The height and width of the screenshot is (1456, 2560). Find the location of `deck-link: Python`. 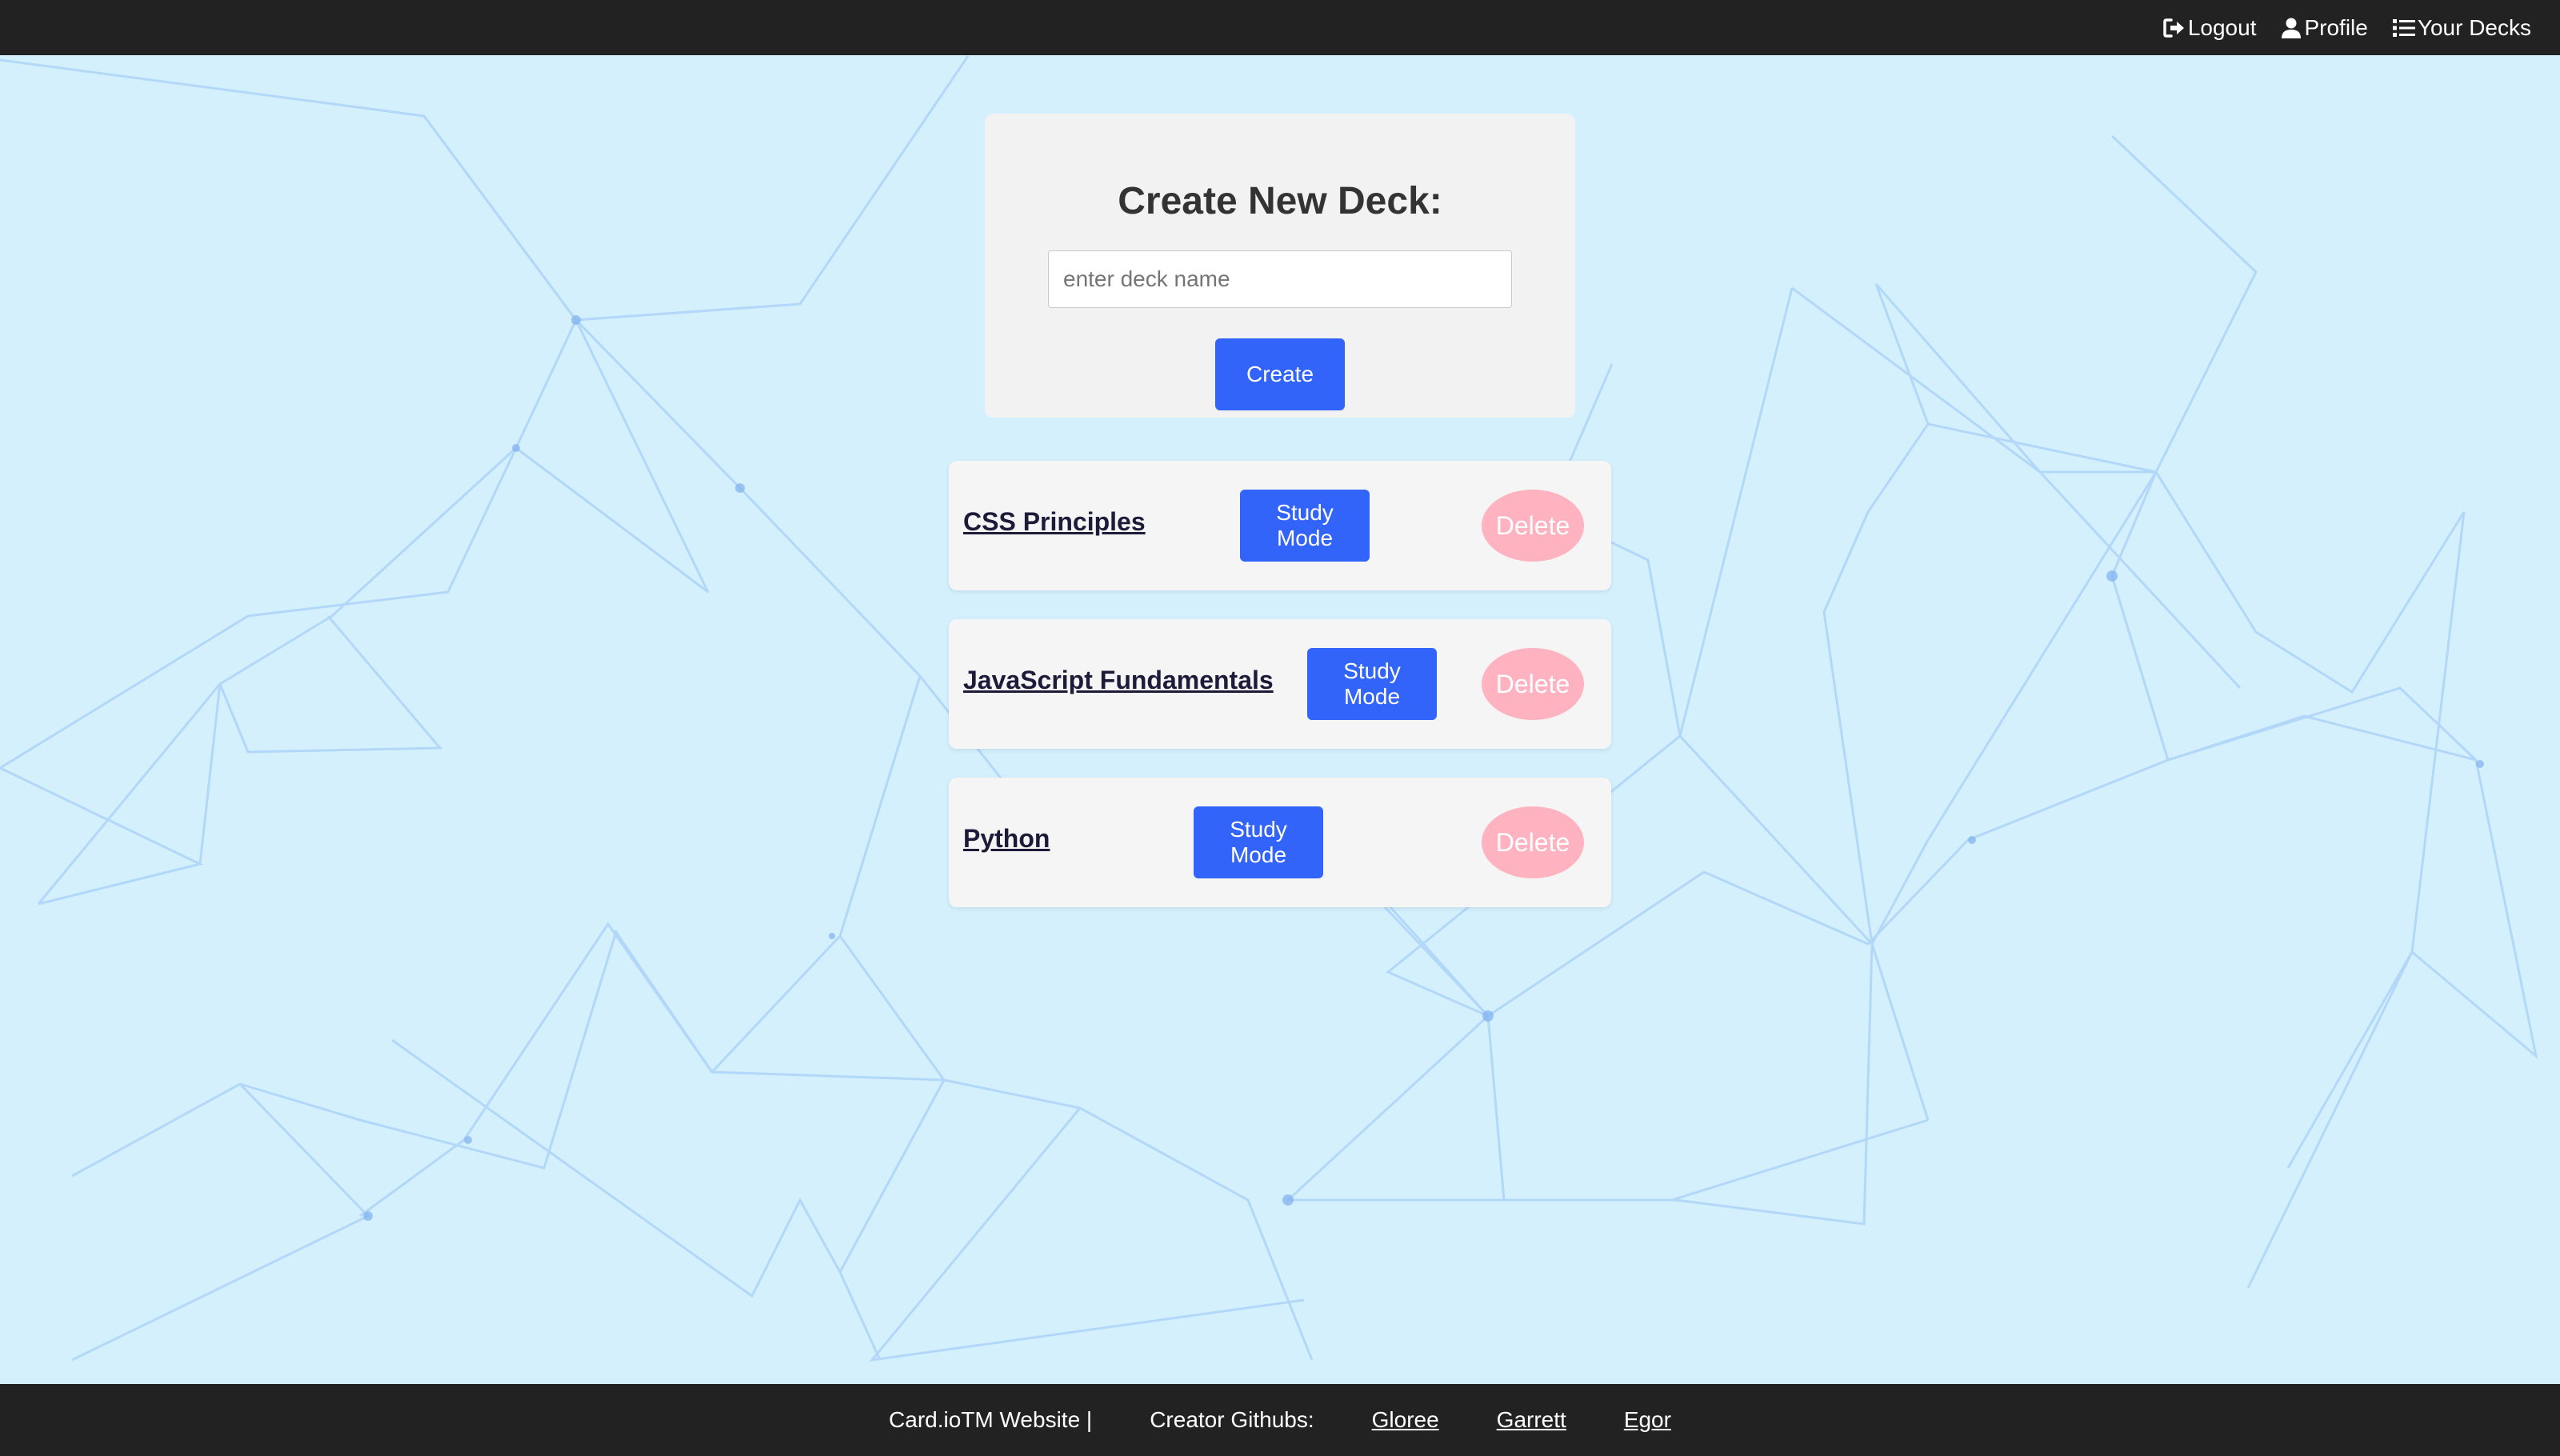

deck-link: Python is located at coordinates (1006, 839).